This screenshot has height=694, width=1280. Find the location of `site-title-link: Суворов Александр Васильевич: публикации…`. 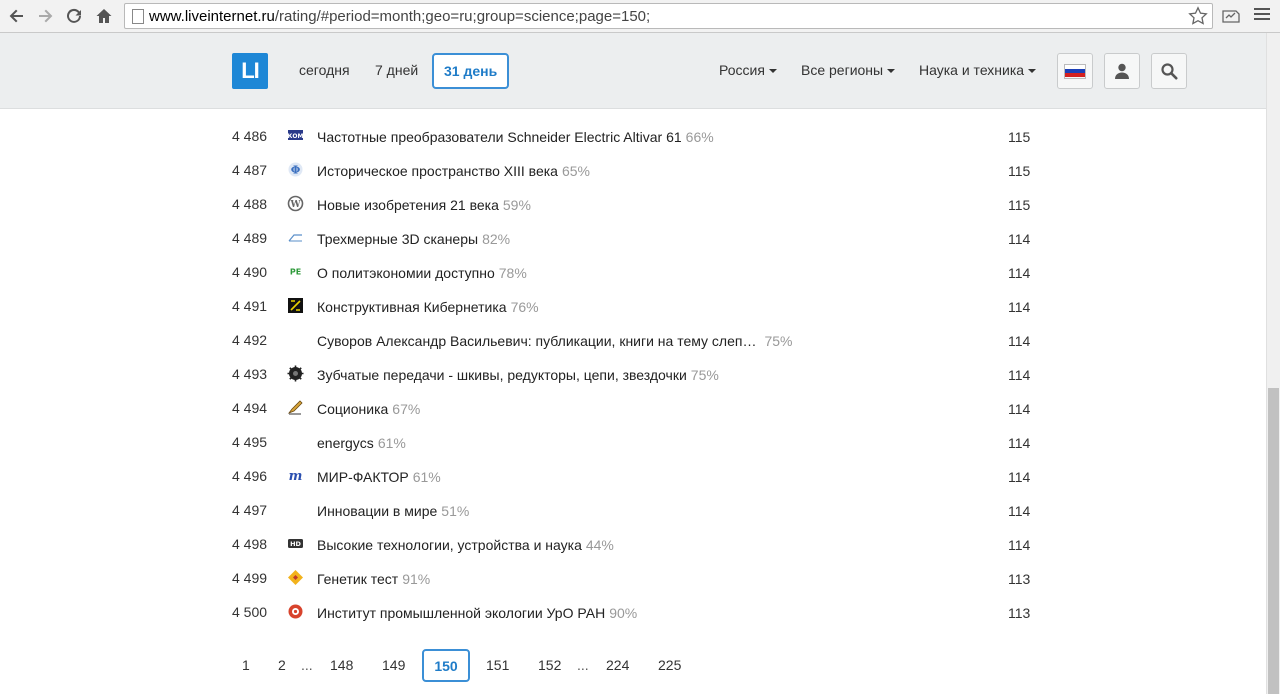

site-title-link: Суворов Александр Васильевич: публикации… is located at coordinates (555, 341).